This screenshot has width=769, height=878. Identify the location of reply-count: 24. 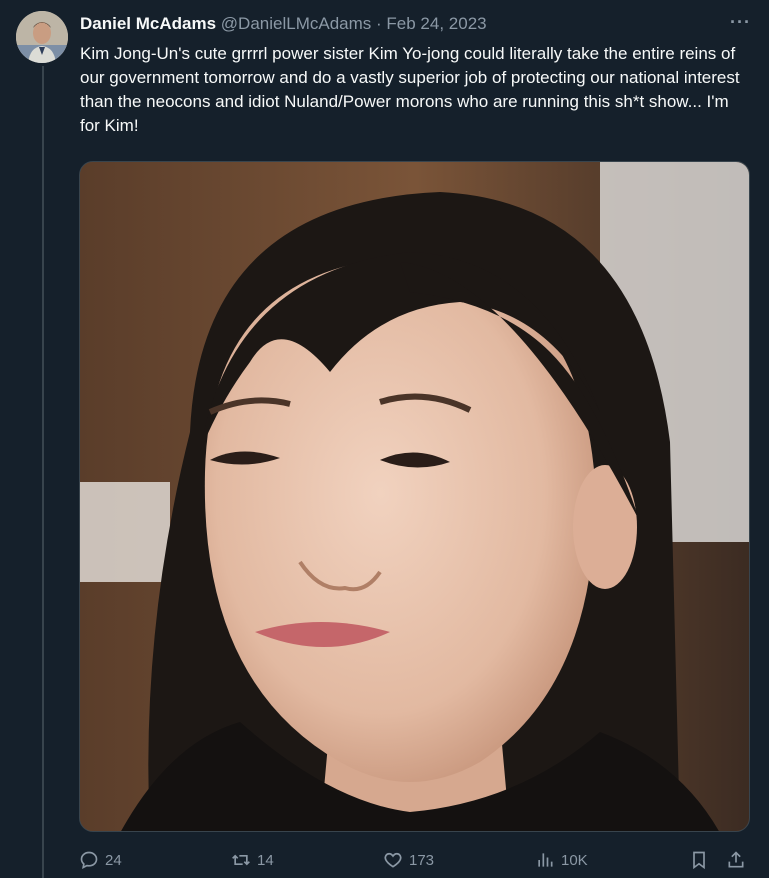
(113, 860).